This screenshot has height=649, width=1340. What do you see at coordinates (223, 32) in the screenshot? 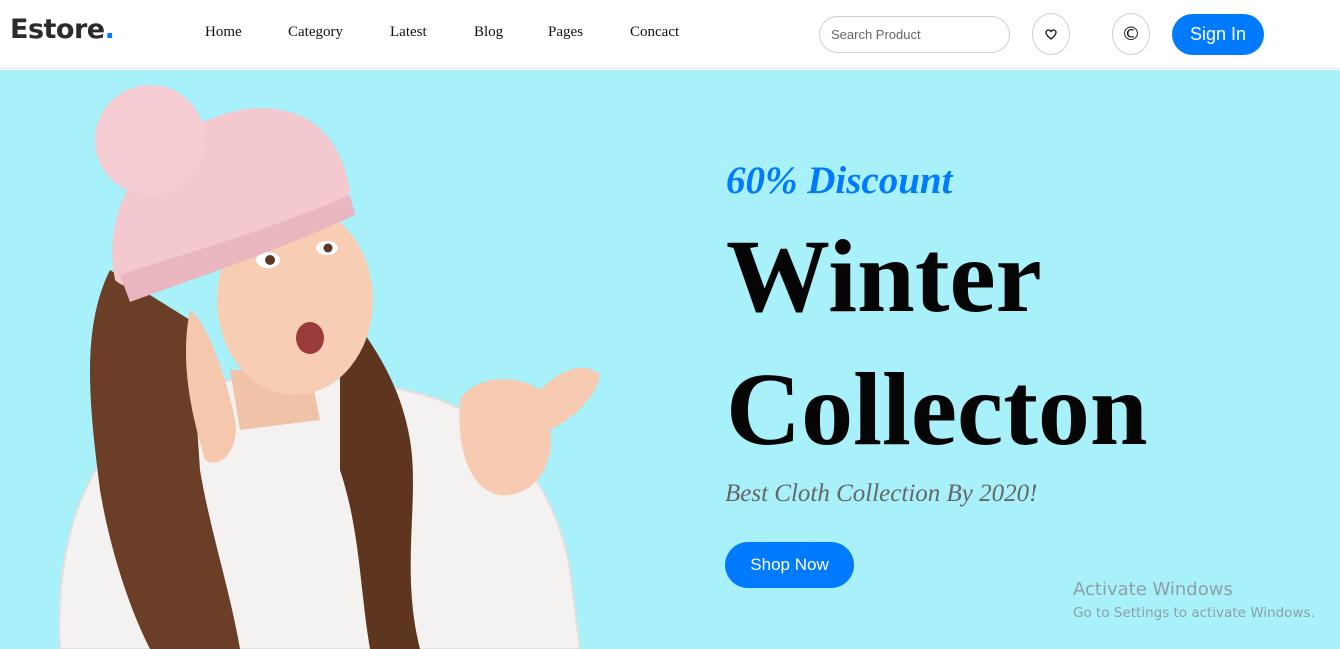
I see `nav-home: Home` at bounding box center [223, 32].